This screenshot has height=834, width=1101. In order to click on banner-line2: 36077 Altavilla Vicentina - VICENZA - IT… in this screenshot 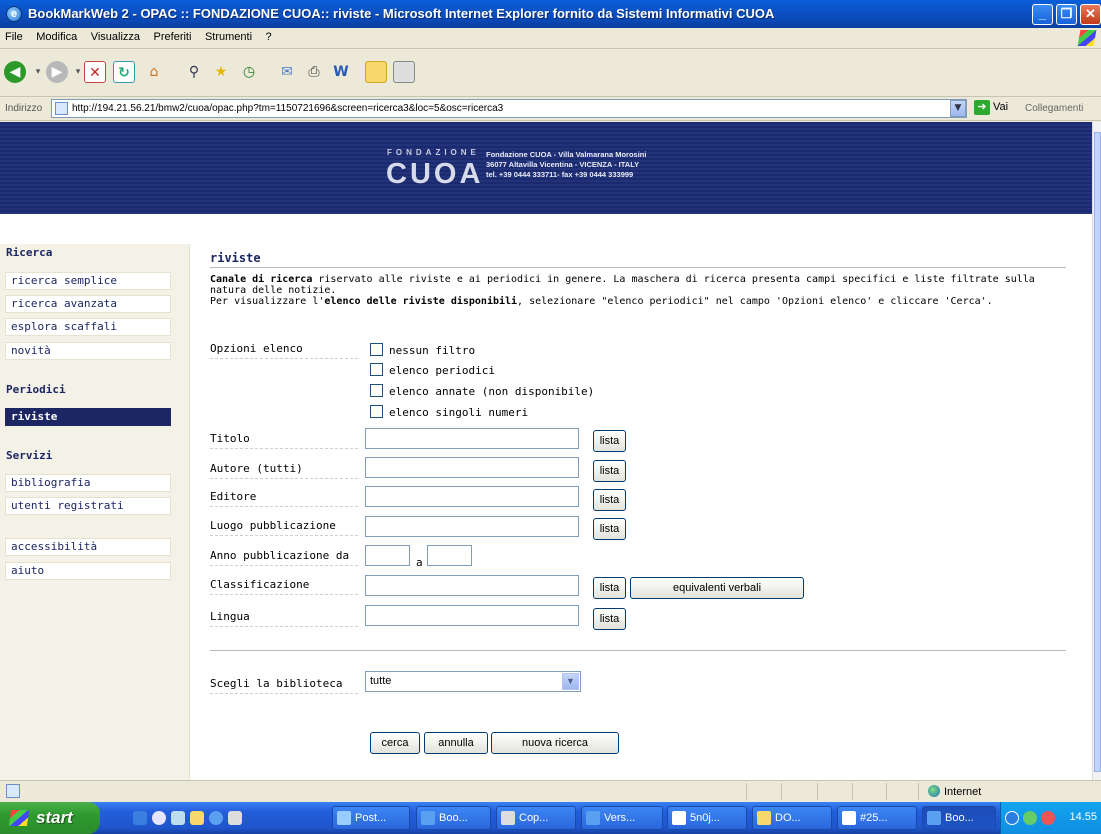, I will do `click(563, 164)`.